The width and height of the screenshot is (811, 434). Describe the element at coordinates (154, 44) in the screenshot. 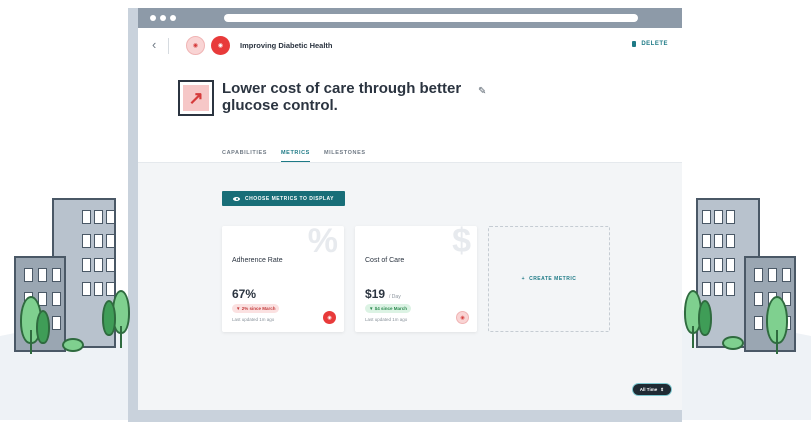

I see `back-chevron-icon: ‹` at that location.